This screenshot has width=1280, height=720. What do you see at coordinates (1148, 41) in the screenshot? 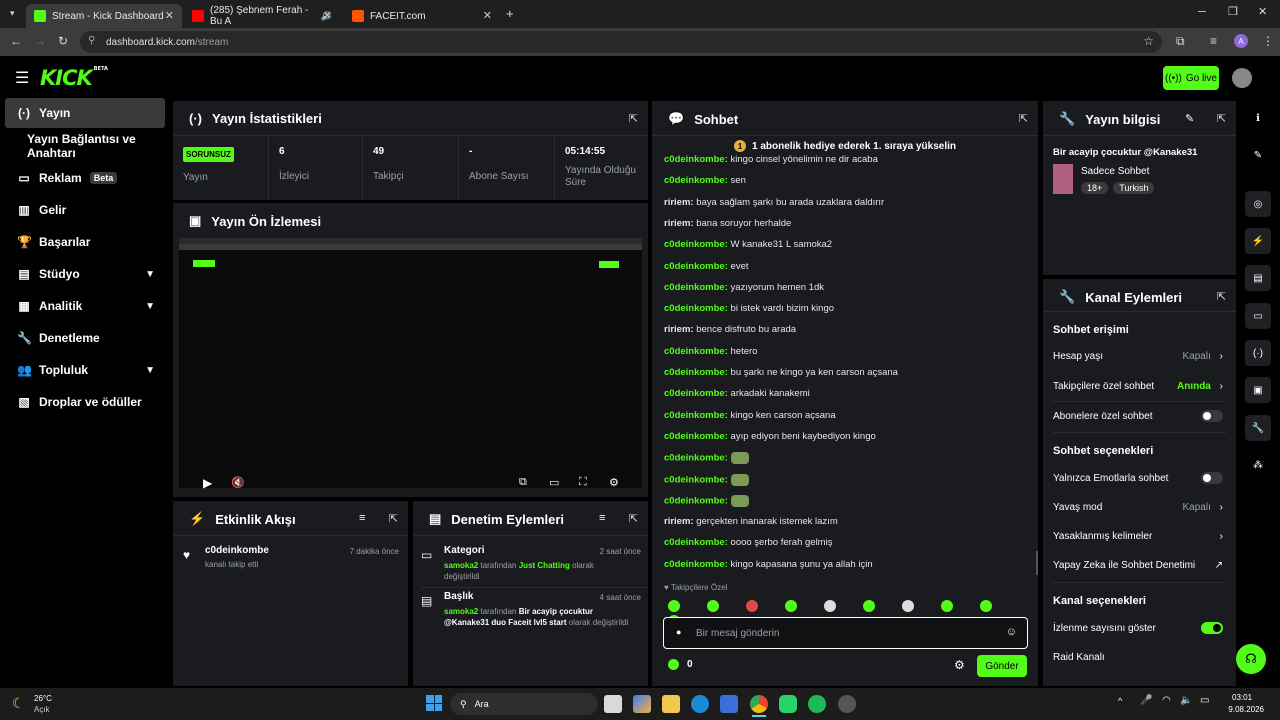
I see `bookmark-star-icon: ☆` at bounding box center [1148, 41].